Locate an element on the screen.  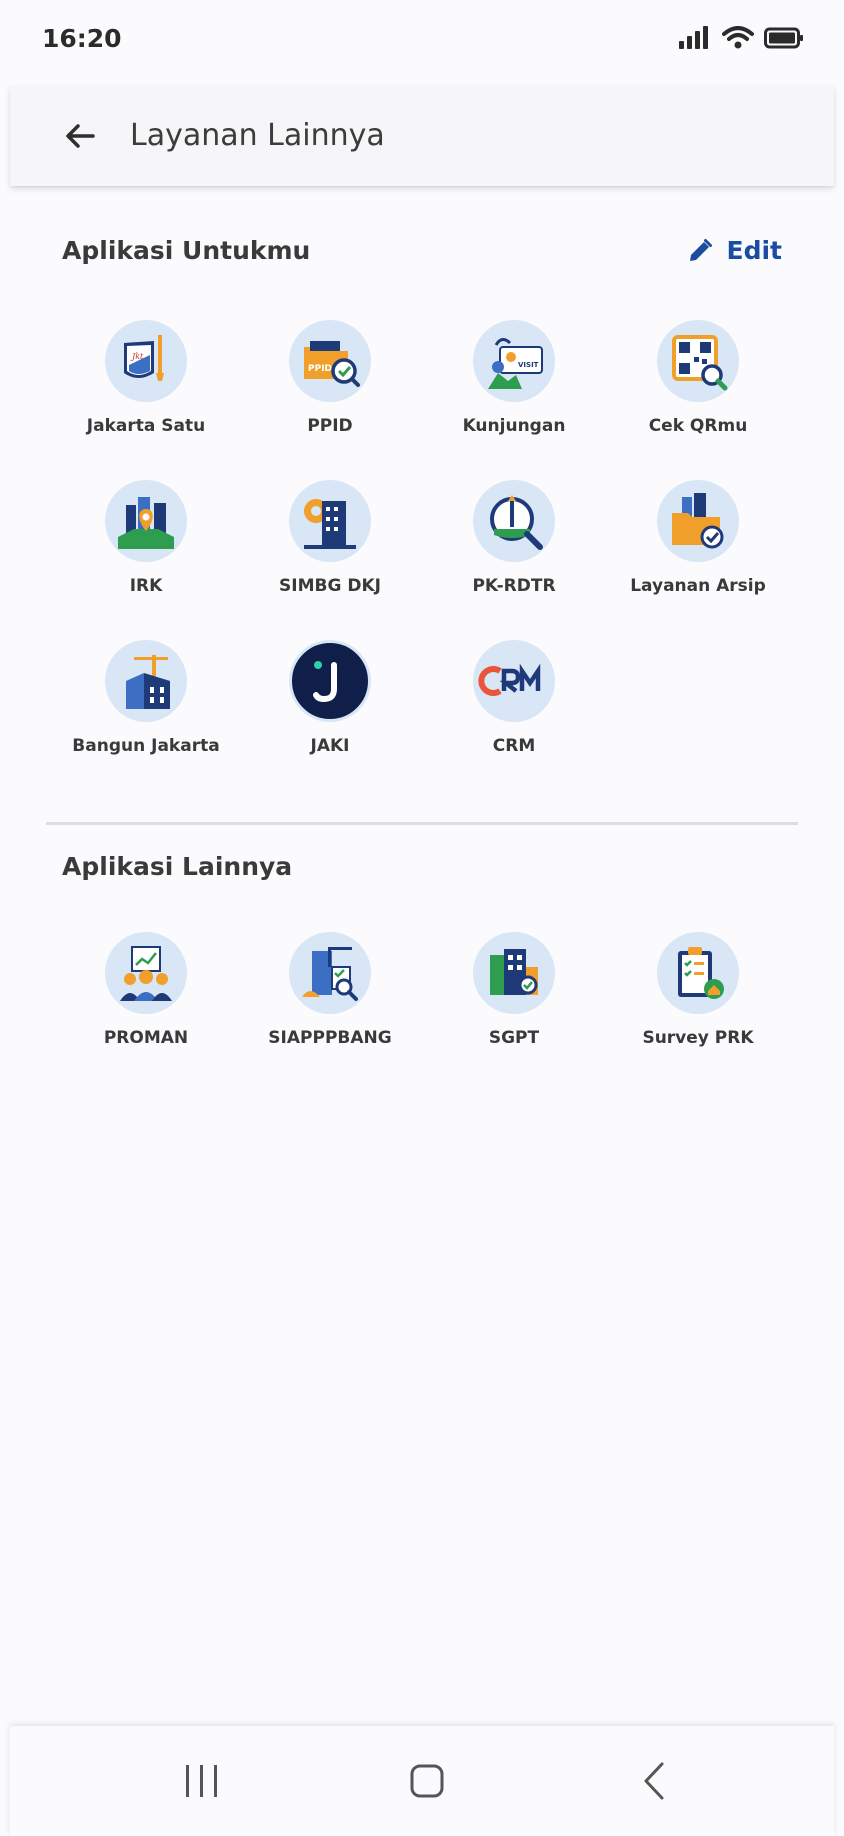
recent-apps-button is located at coordinates (202, 1781).